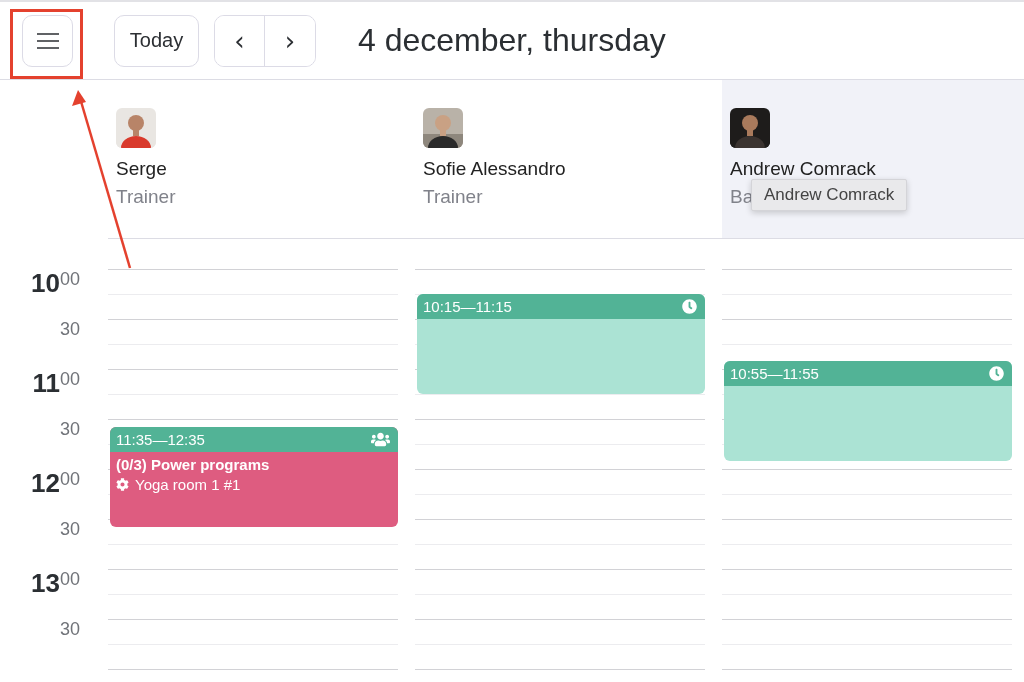 The image size is (1024, 682). What do you see at coordinates (193, 464) in the screenshot?
I see `event-title: (0/3) Power programs` at bounding box center [193, 464].